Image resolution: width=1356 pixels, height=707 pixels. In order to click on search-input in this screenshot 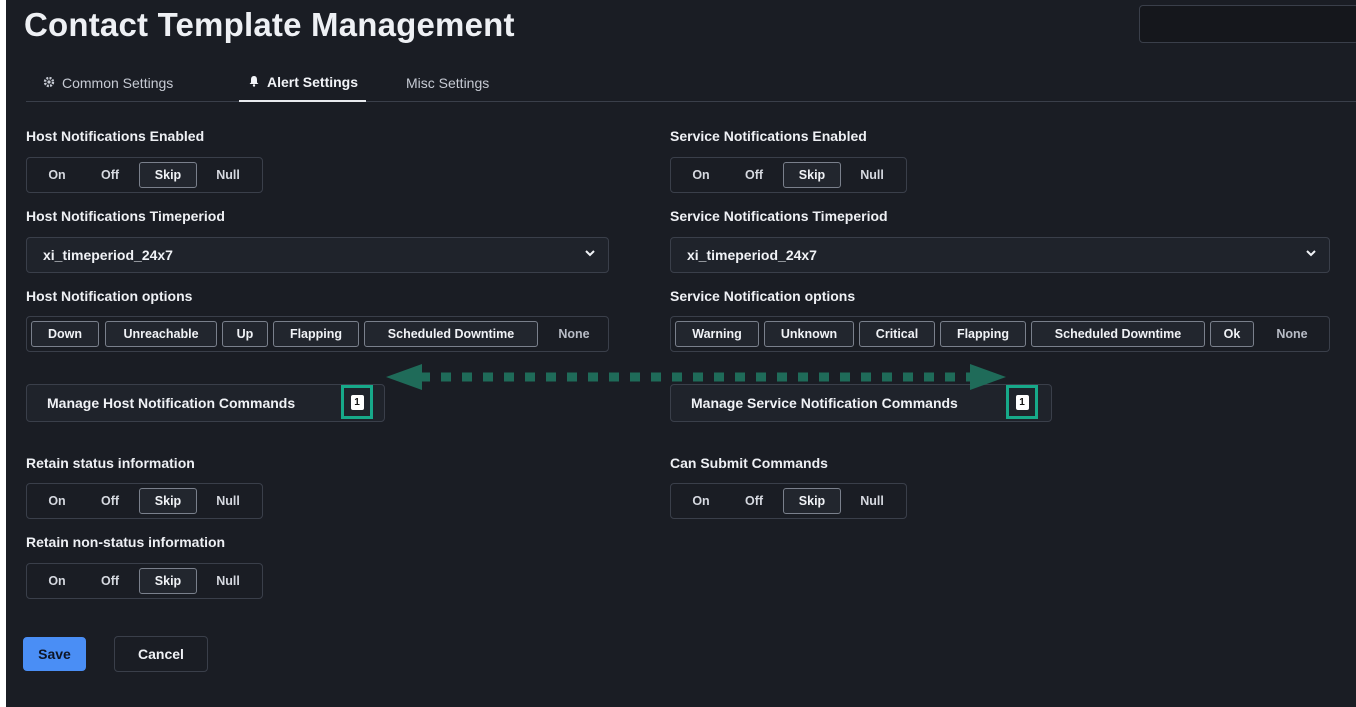, I will do `click(1247, 24)`.